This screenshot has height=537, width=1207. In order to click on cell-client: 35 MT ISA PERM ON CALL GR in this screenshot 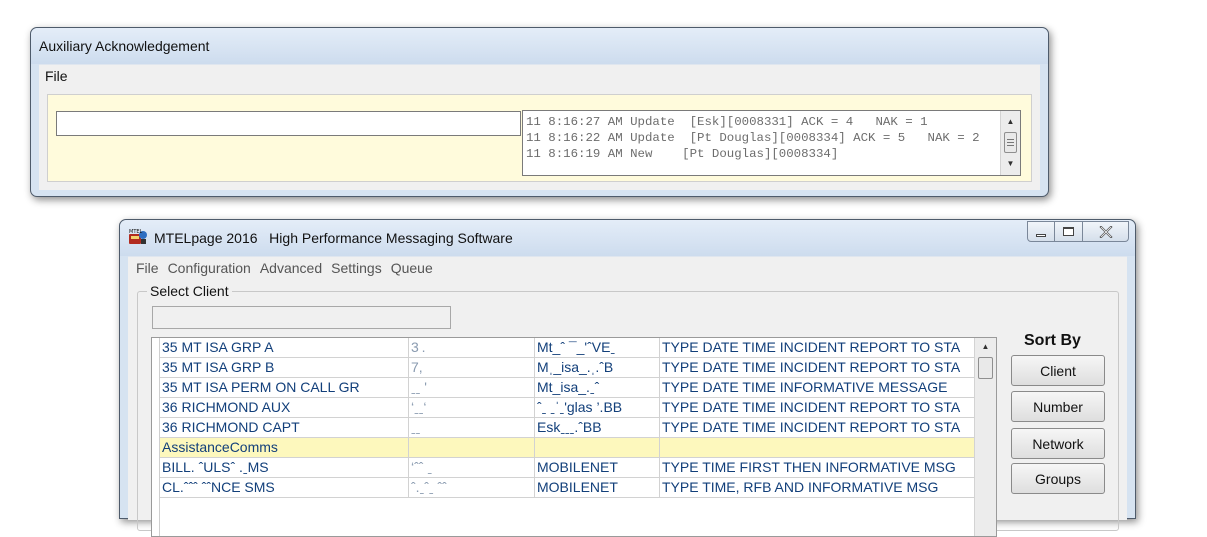, I will do `click(284, 387)`.